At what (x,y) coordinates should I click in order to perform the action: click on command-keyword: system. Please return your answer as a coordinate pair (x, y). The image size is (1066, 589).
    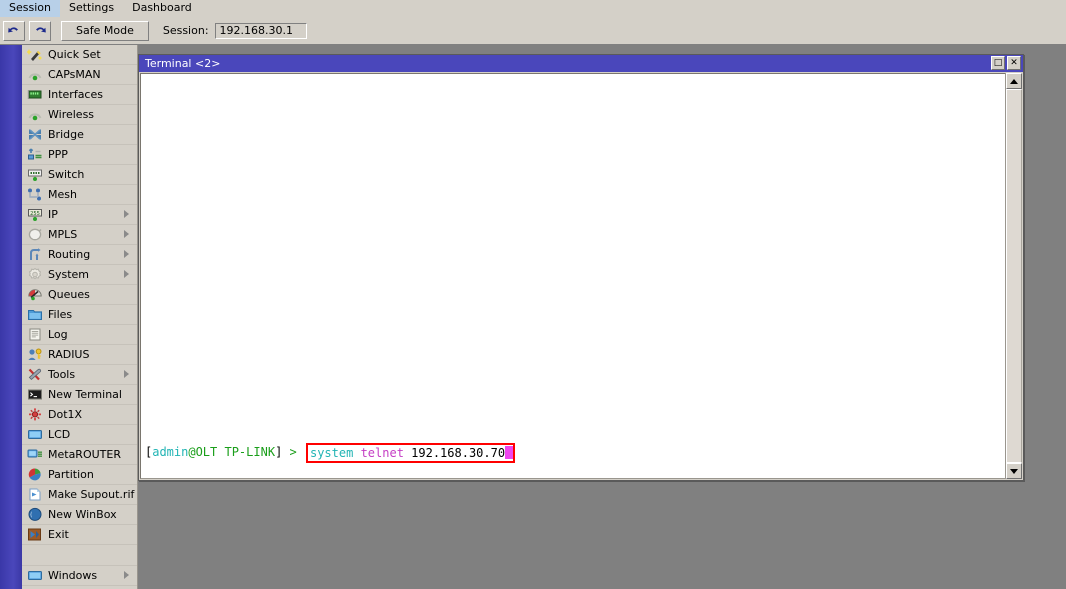
    Looking at the image, I should click on (331, 453).